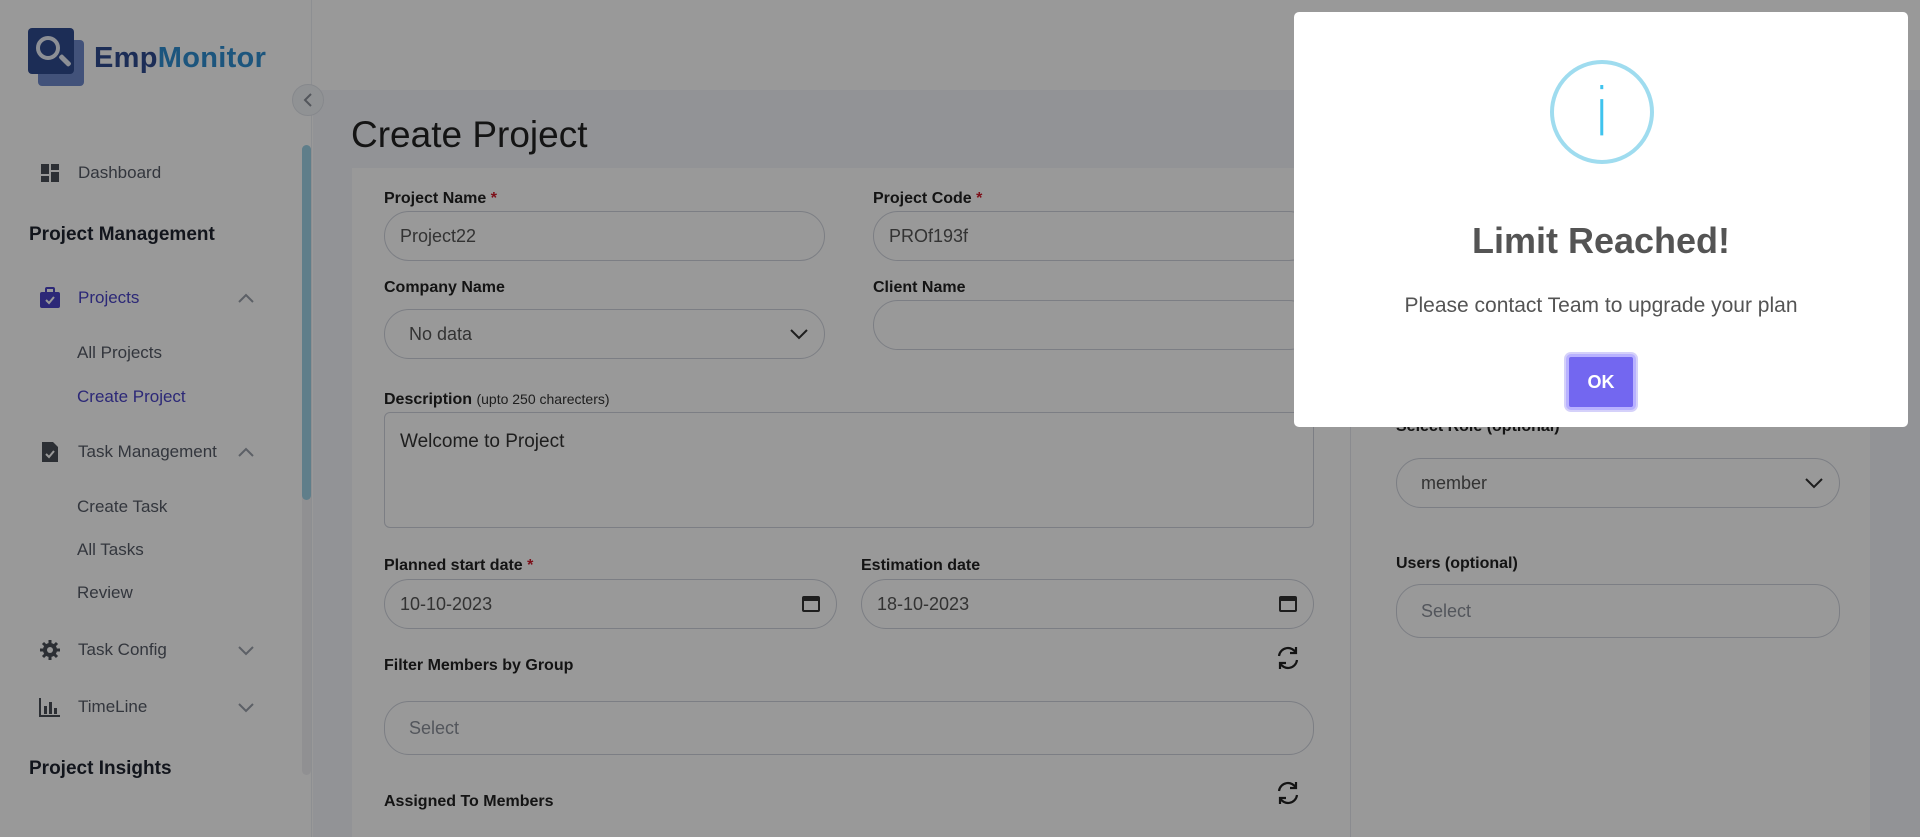 The image size is (1920, 837). Describe the element at coordinates (1601, 305) in the screenshot. I see `dialog-message: Please contact Team to upgrade your plan` at that location.